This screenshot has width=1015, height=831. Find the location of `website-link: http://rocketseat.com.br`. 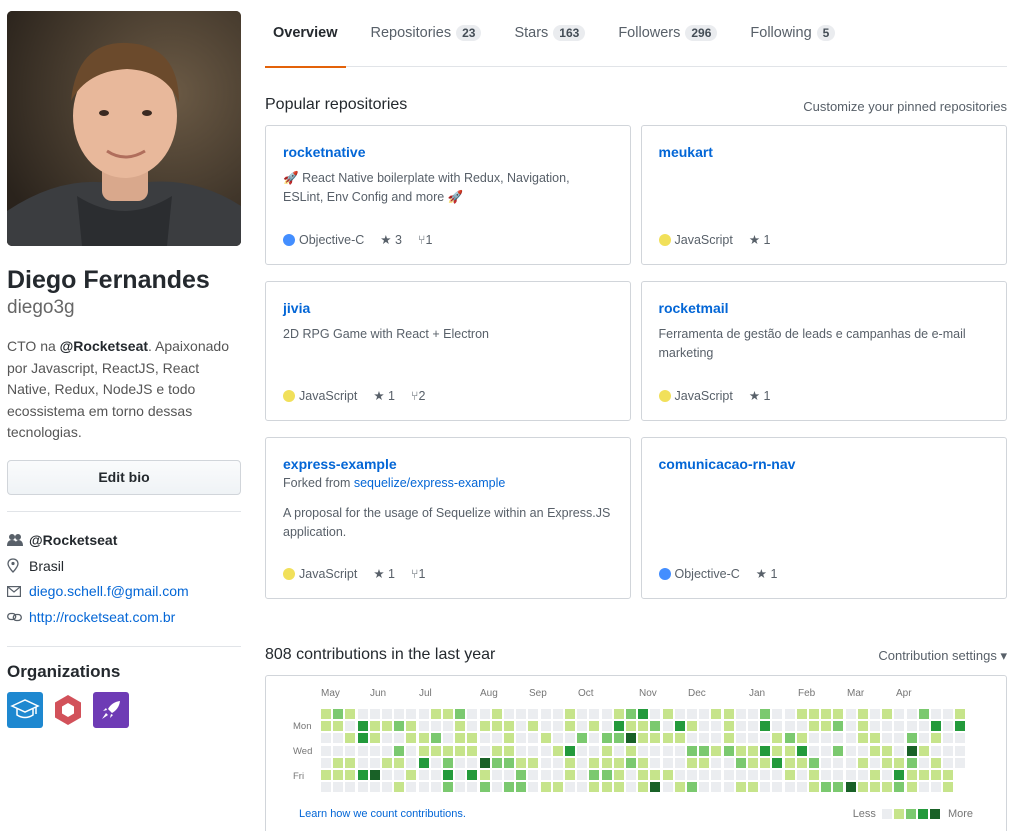

website-link: http://rocketseat.com.br is located at coordinates (102, 617).